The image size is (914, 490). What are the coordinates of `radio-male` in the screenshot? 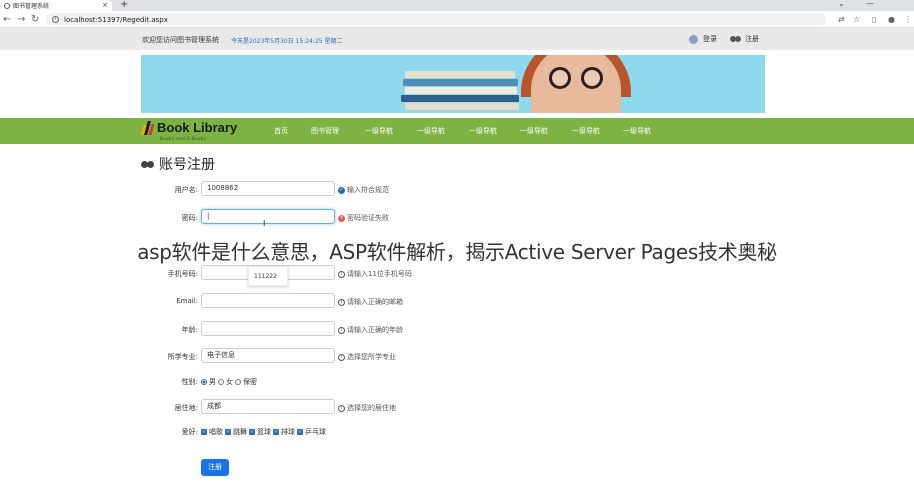 It's located at (204, 382).